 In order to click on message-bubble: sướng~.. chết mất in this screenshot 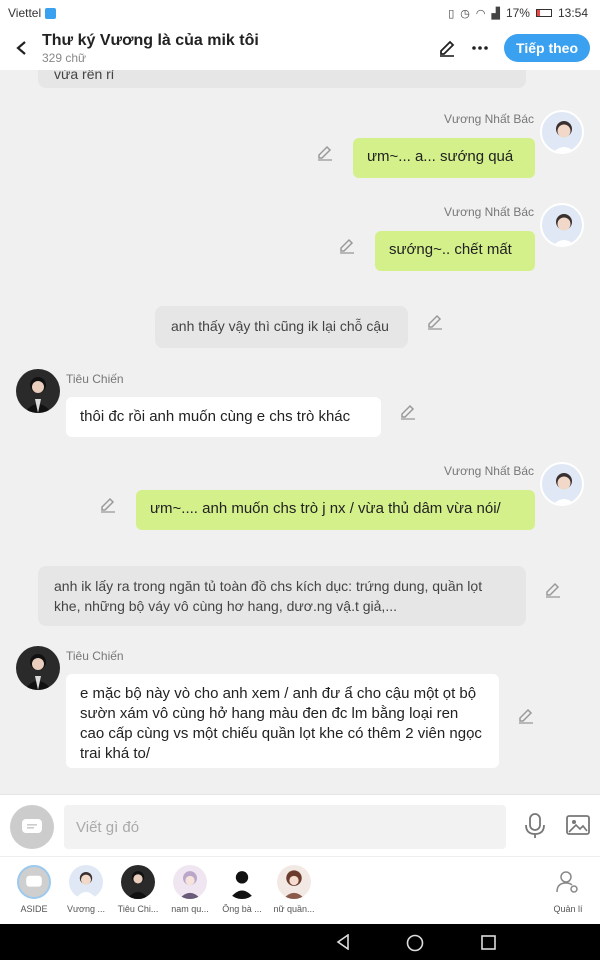, I will do `click(455, 251)`.